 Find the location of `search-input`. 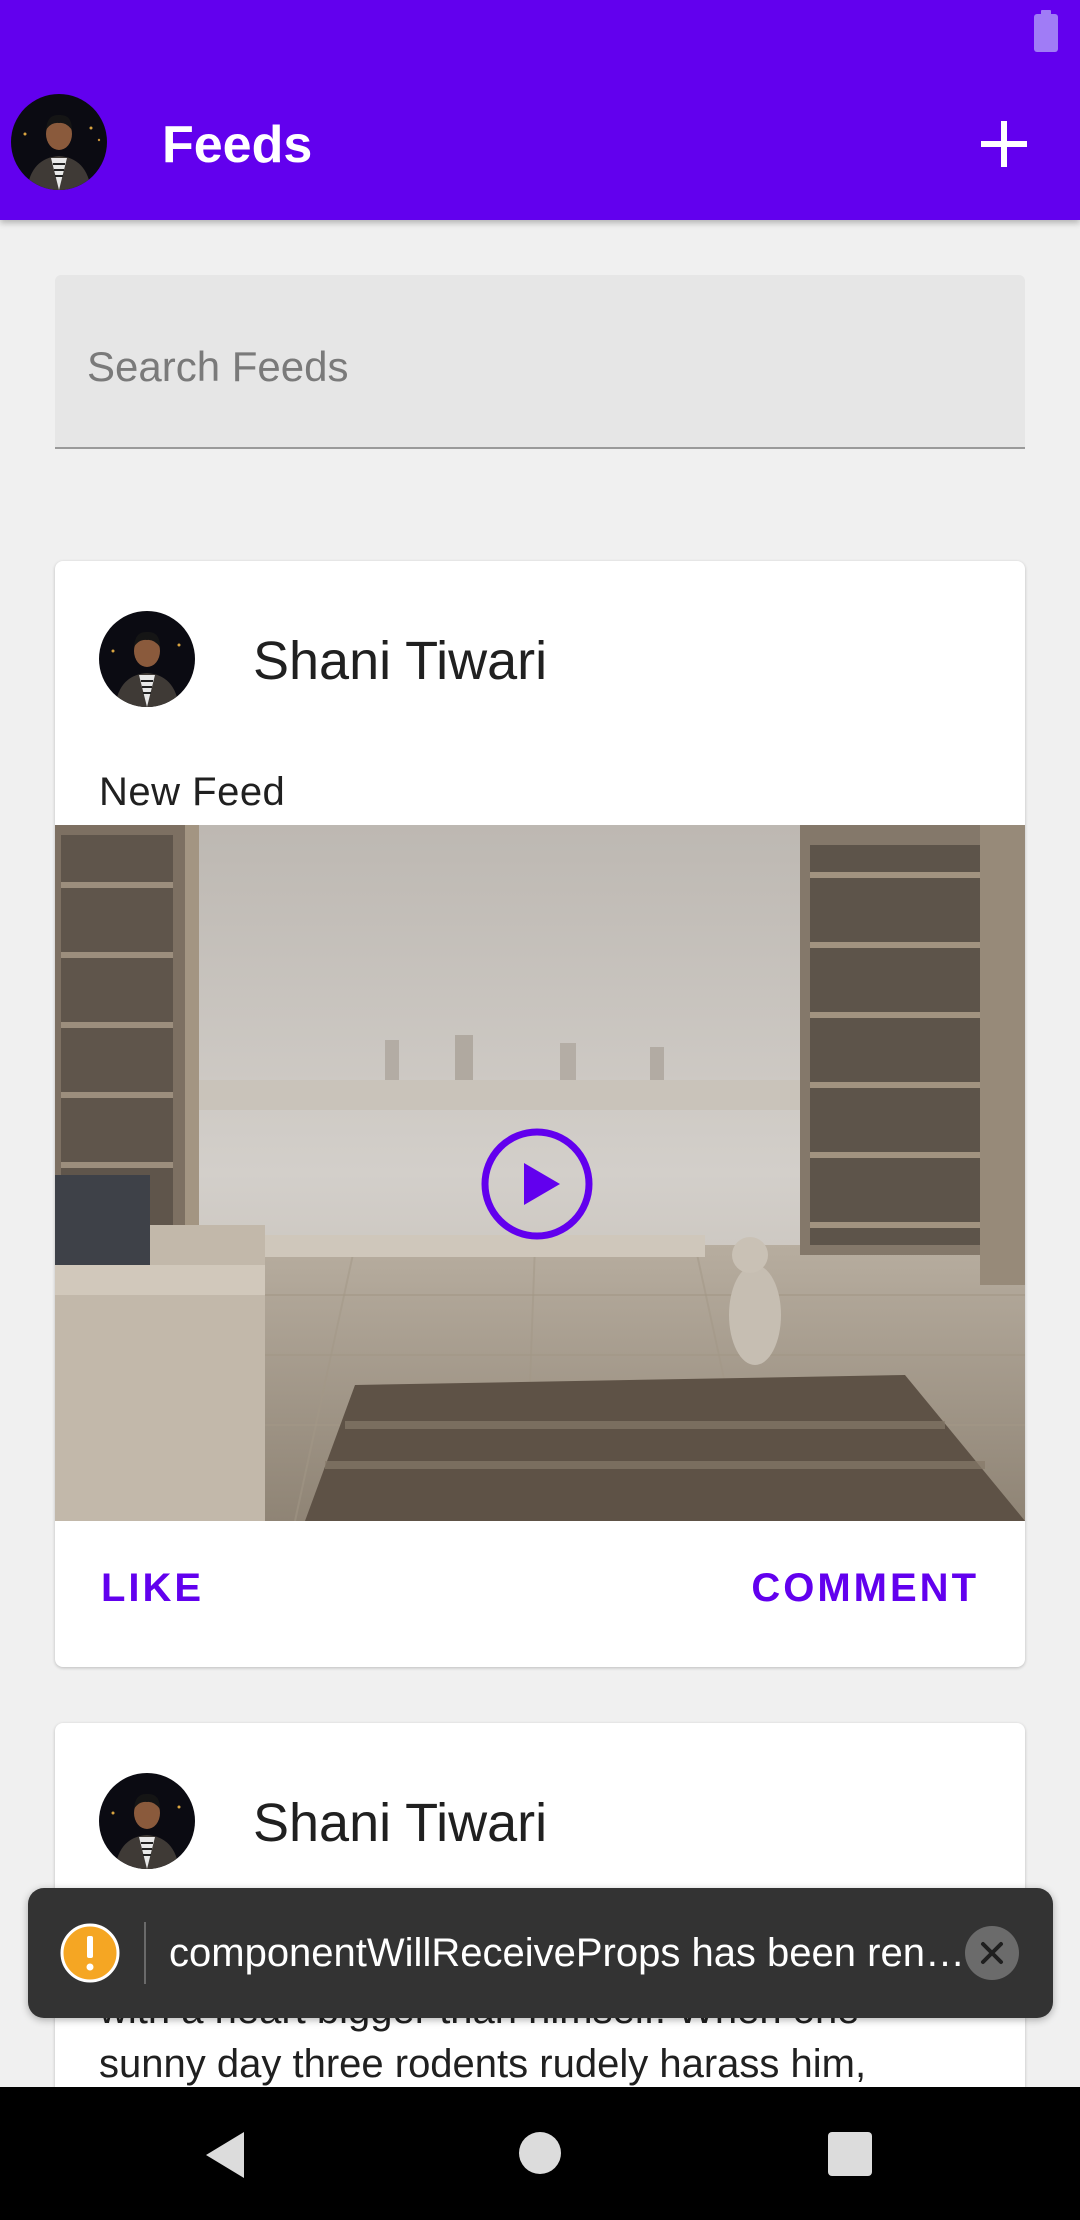

search-input is located at coordinates (537, 367).